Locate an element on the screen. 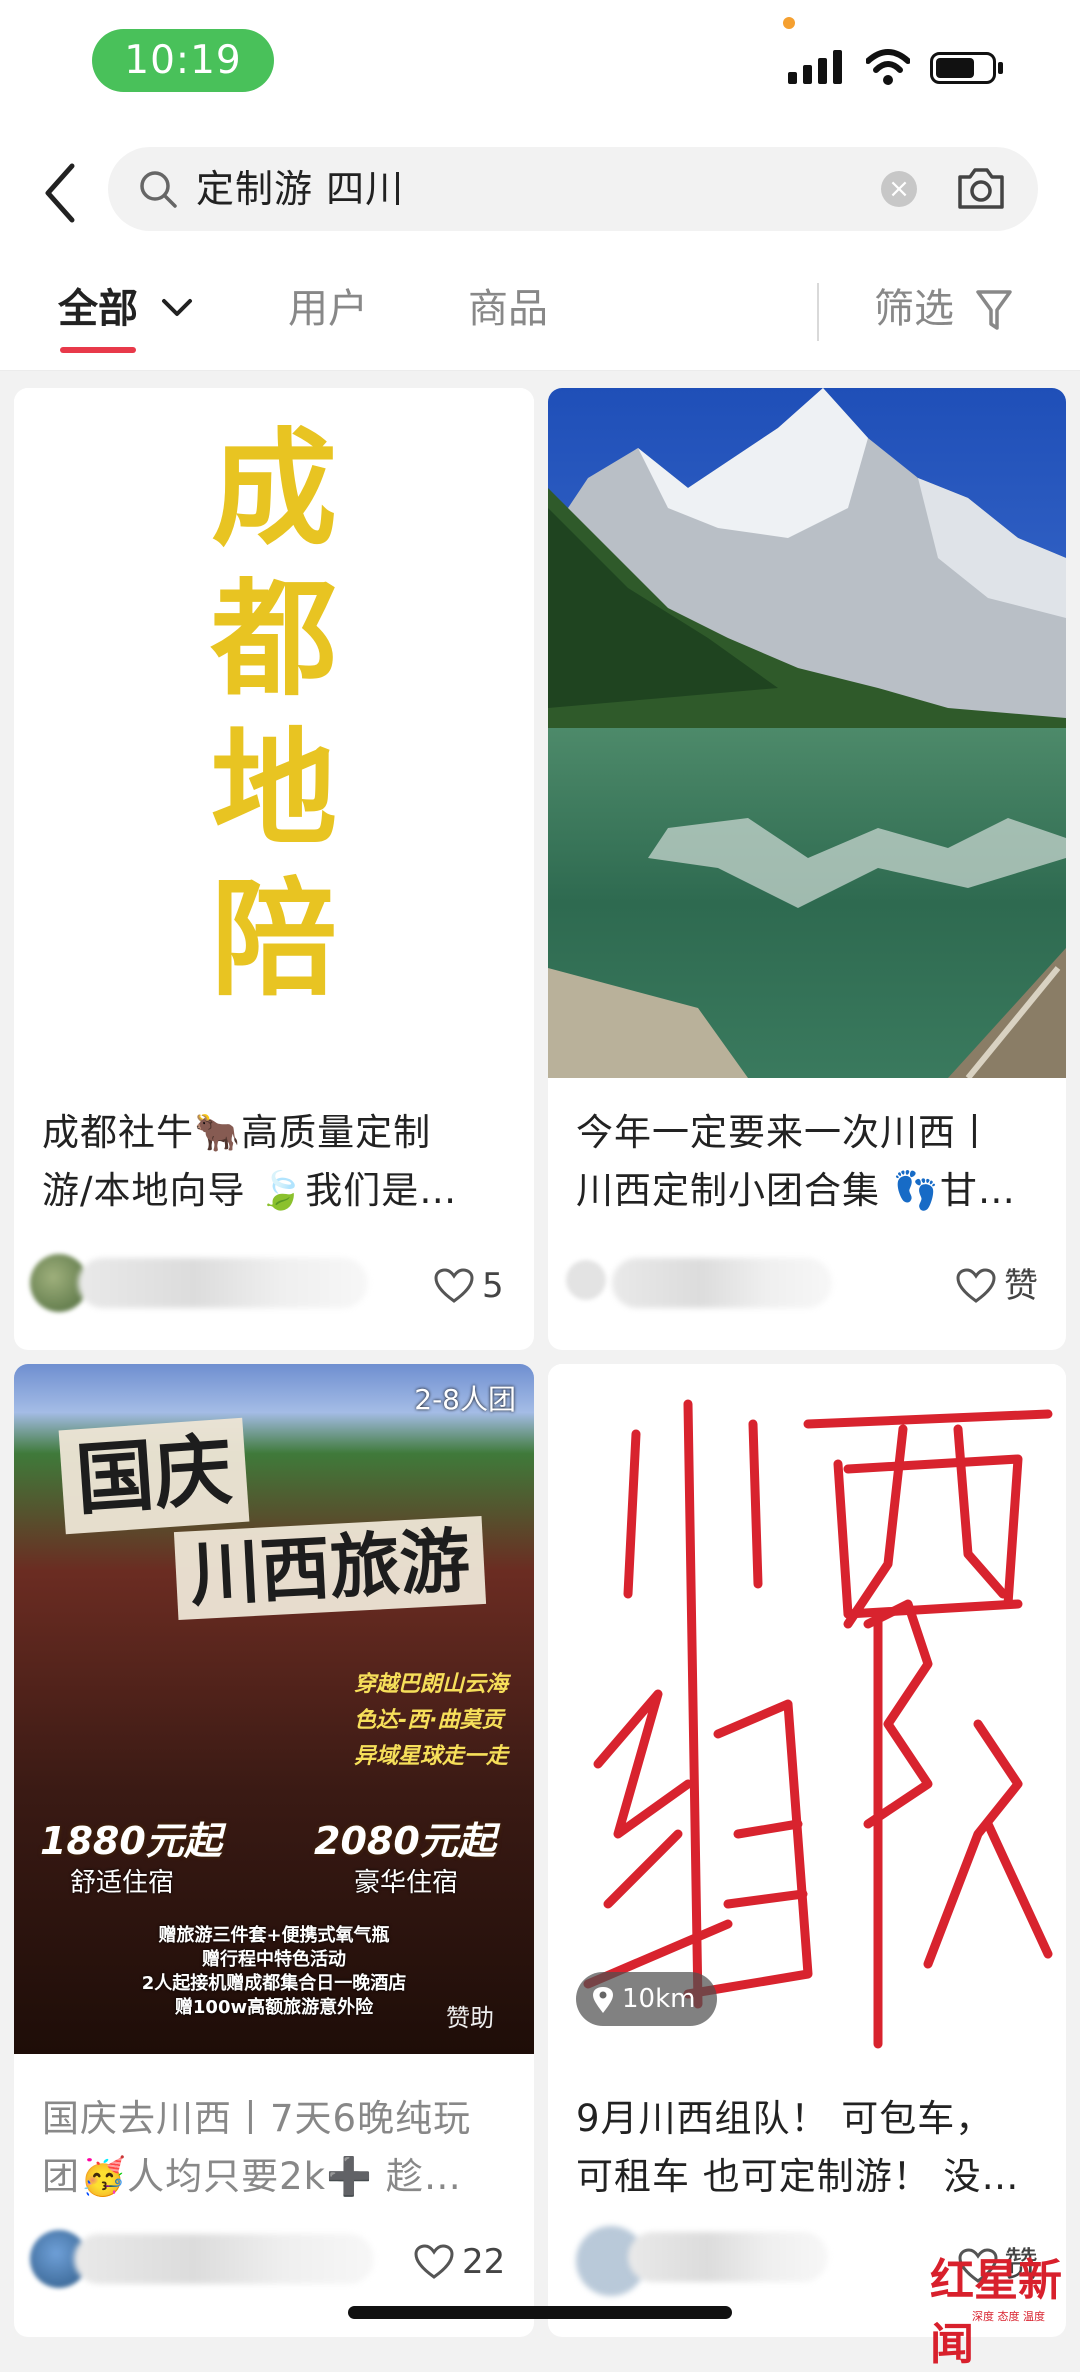 The height and width of the screenshot is (2372, 1080). card-cover-image is located at coordinates (807, 733).